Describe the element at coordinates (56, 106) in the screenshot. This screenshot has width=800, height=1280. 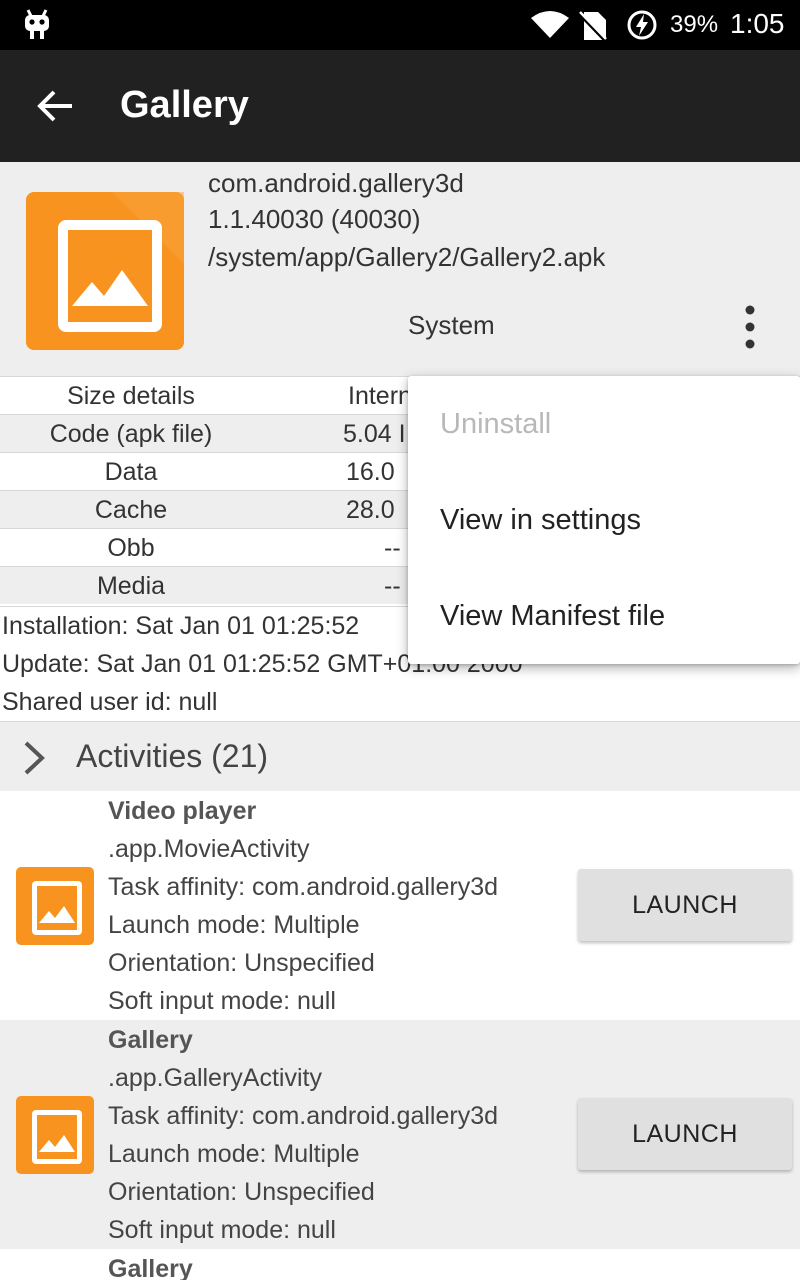
I see `back-arrow-icon` at that location.